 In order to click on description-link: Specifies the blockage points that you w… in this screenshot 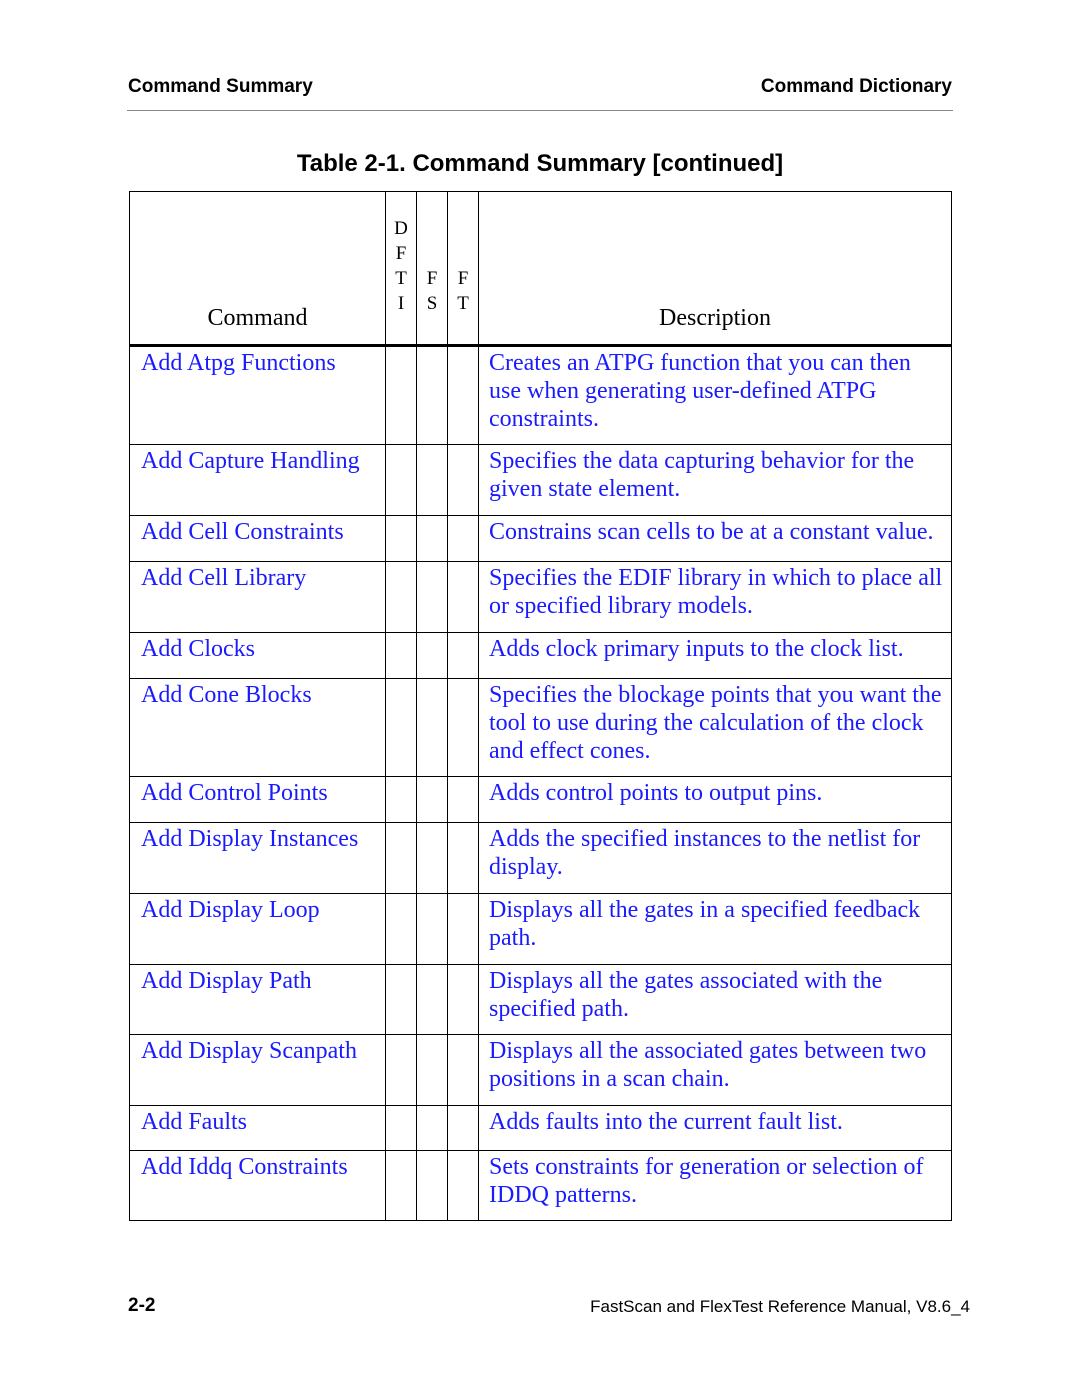, I will do `click(715, 727)`.